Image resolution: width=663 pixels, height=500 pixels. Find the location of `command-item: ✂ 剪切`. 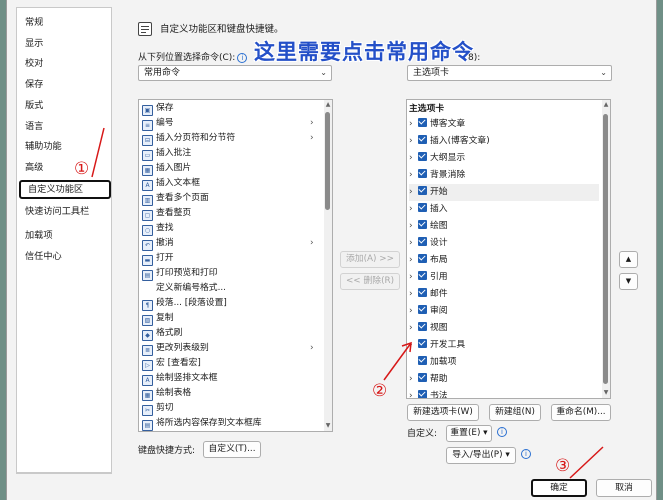

command-item: ✂ 剪切 is located at coordinates (158, 408).